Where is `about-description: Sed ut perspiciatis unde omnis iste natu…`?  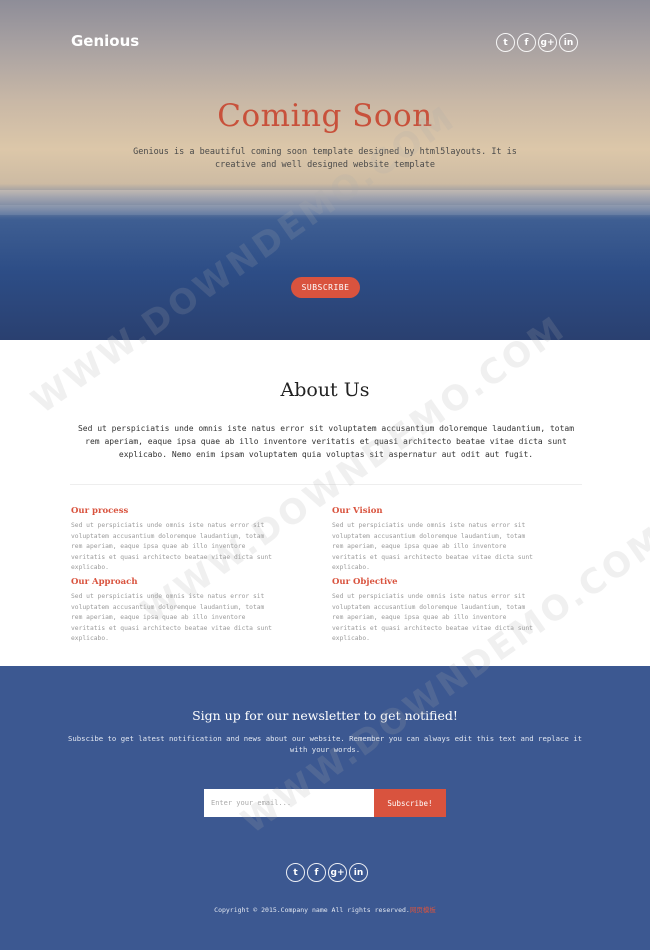
about-description: Sed ut perspiciatis unde omnis iste natu… is located at coordinates (326, 441).